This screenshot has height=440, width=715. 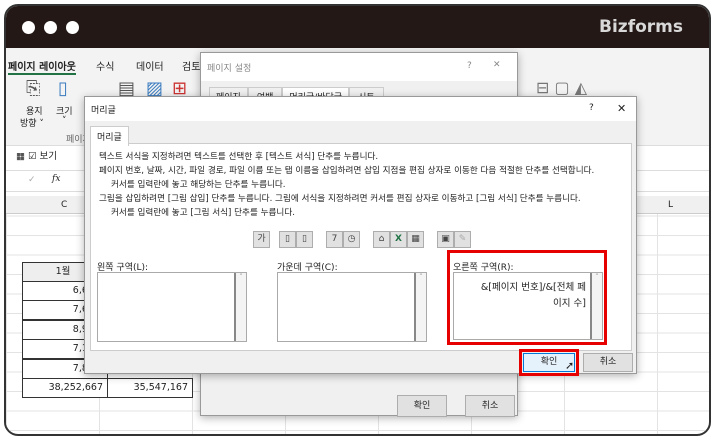 I want to click on page-setup-titlebar: 페이지 설정 ? ✕, so click(x=359, y=67).